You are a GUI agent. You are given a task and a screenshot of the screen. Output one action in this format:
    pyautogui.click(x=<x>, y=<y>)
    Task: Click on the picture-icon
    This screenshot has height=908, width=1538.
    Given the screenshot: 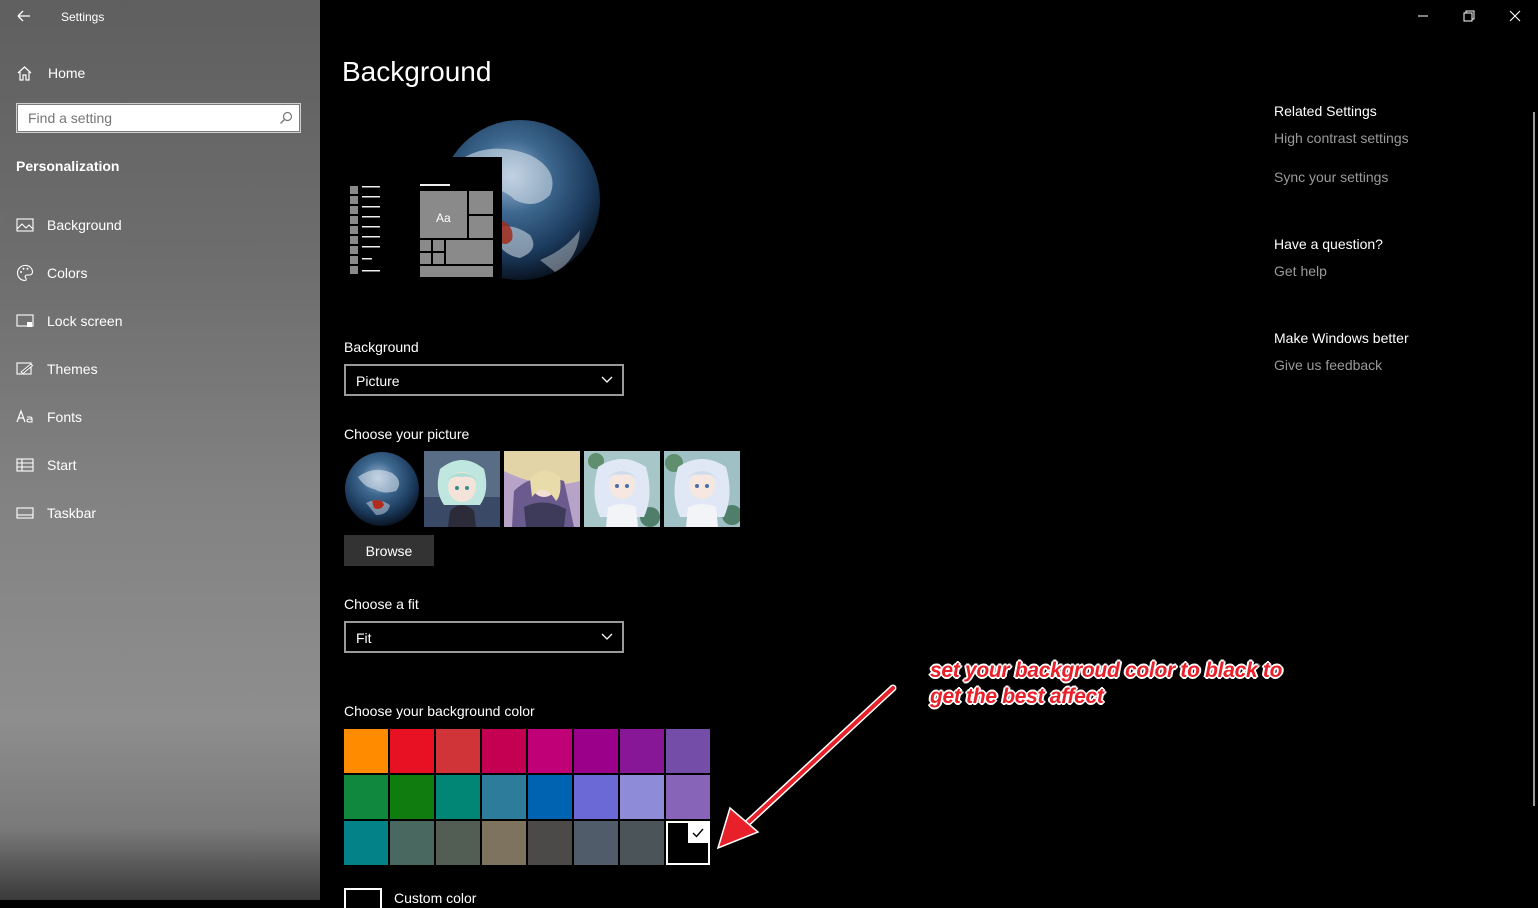 What is the action you would take?
    pyautogui.click(x=25, y=225)
    